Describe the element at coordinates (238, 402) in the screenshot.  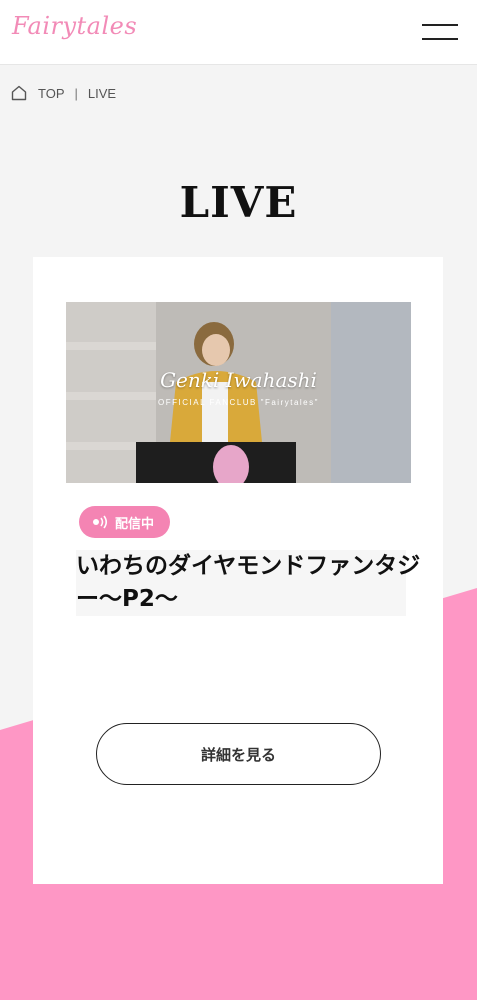
I see `banner-fanclub-label: OFFICIAL FANCLUB "Fairytales"` at that location.